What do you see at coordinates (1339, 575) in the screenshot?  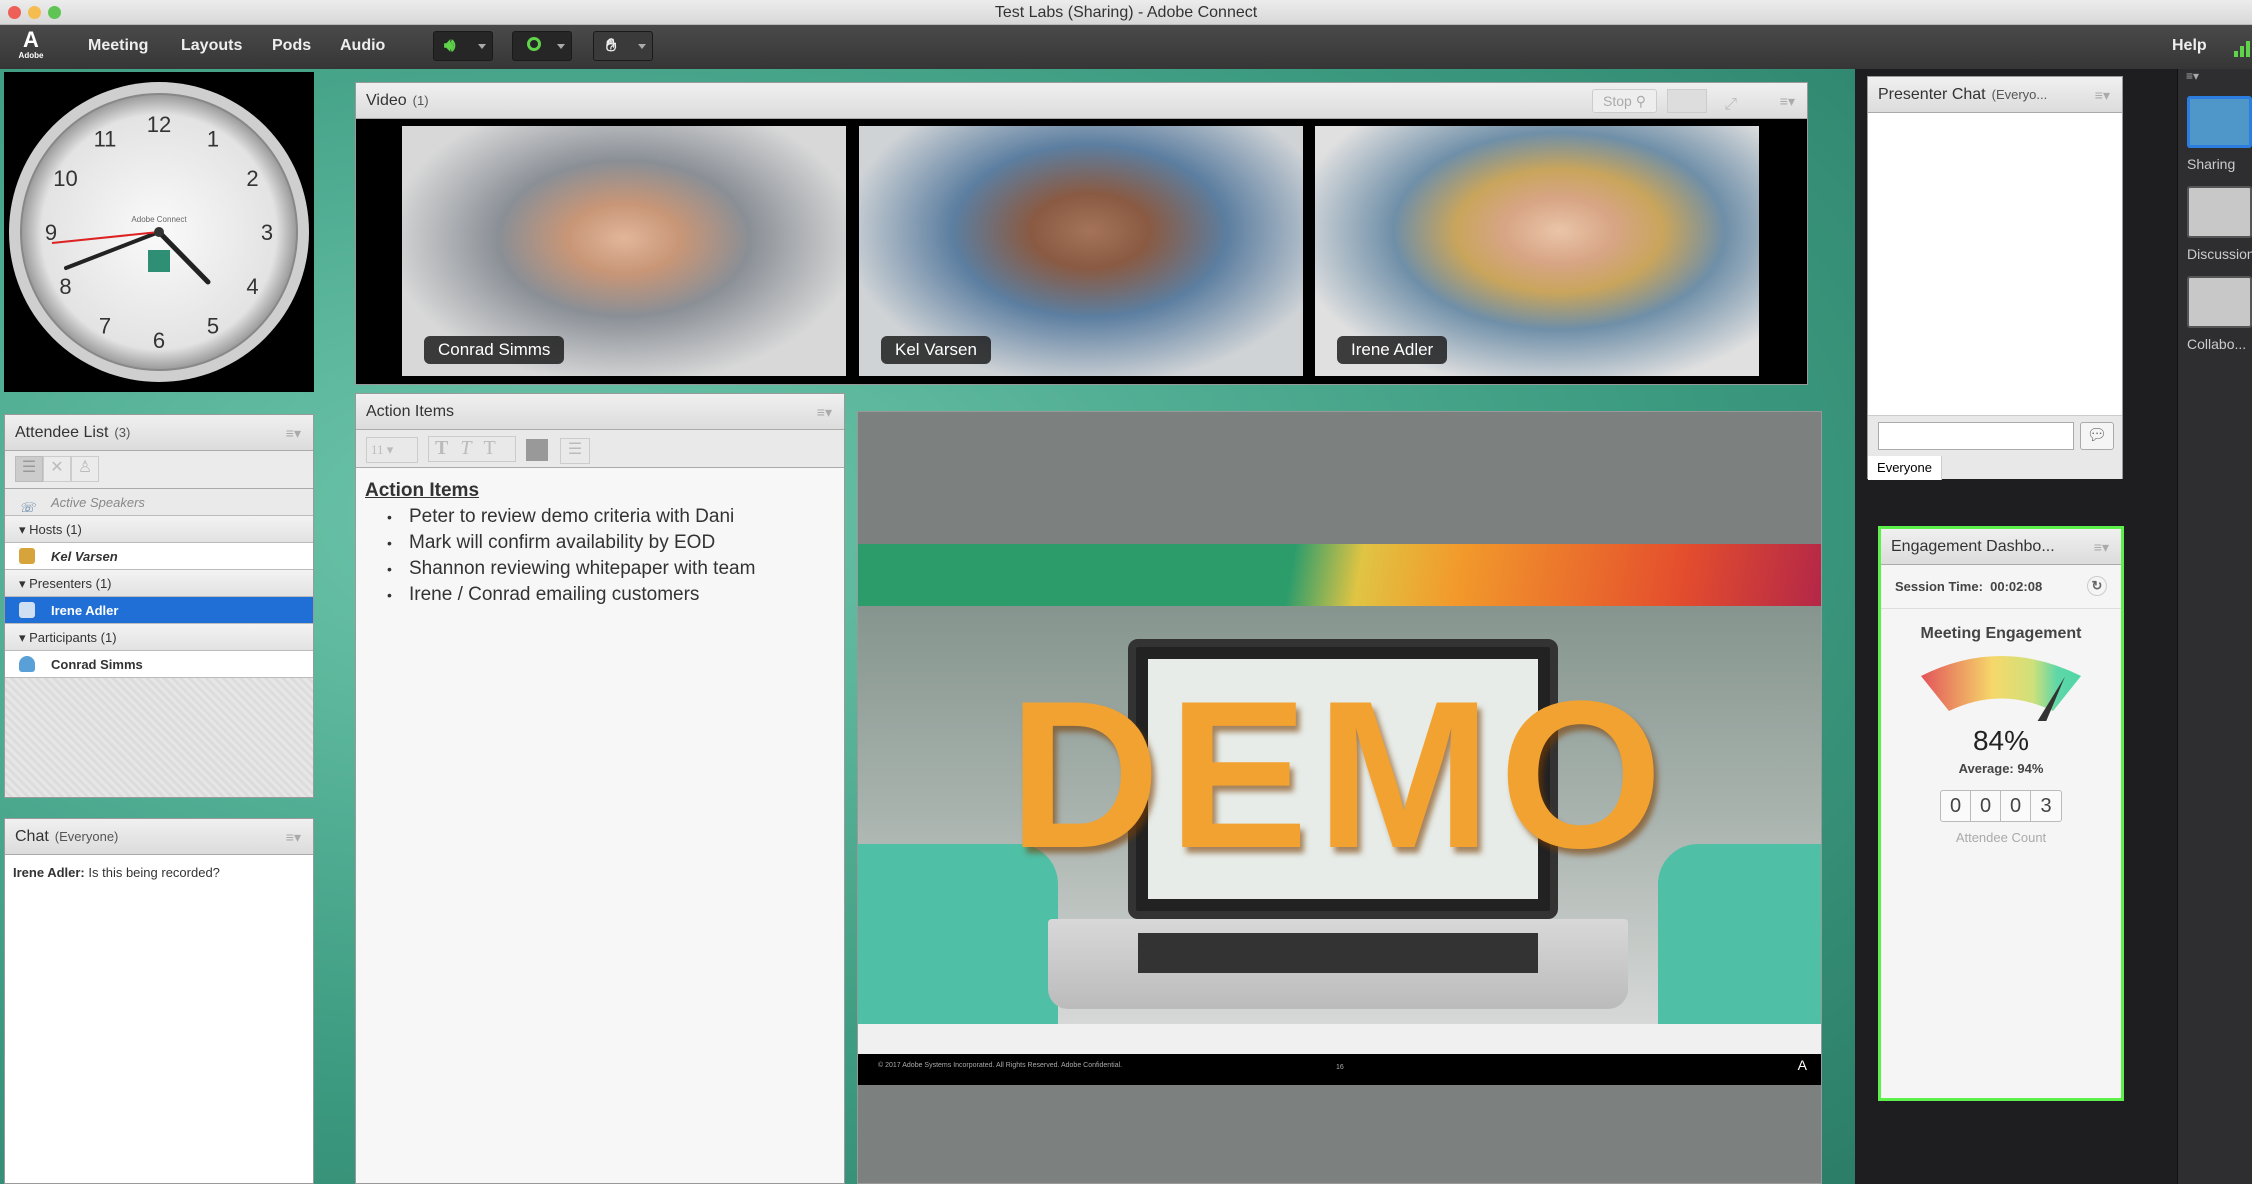 I see `slide-banner` at bounding box center [1339, 575].